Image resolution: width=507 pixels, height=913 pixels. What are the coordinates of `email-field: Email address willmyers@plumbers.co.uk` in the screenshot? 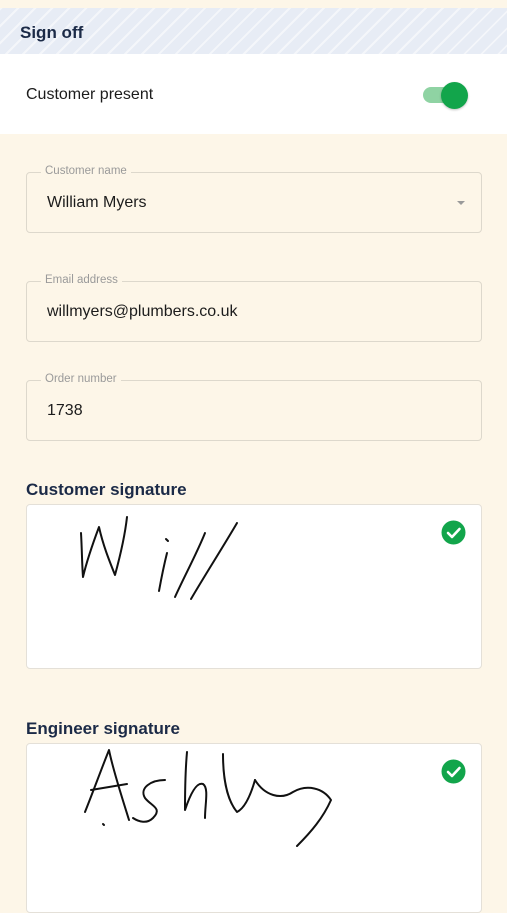 It's located at (254, 308).